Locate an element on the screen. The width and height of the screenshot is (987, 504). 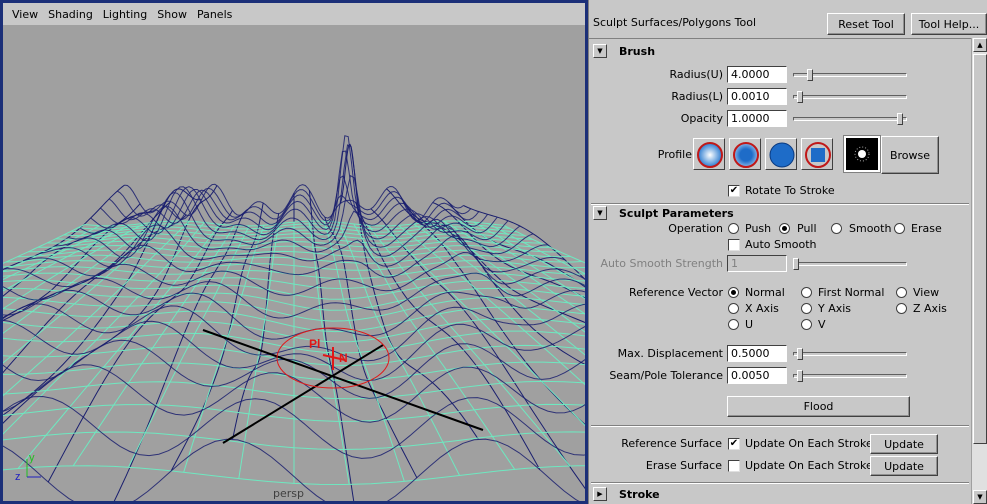
scroll-down-icon: ▼ is located at coordinates (980, 497).